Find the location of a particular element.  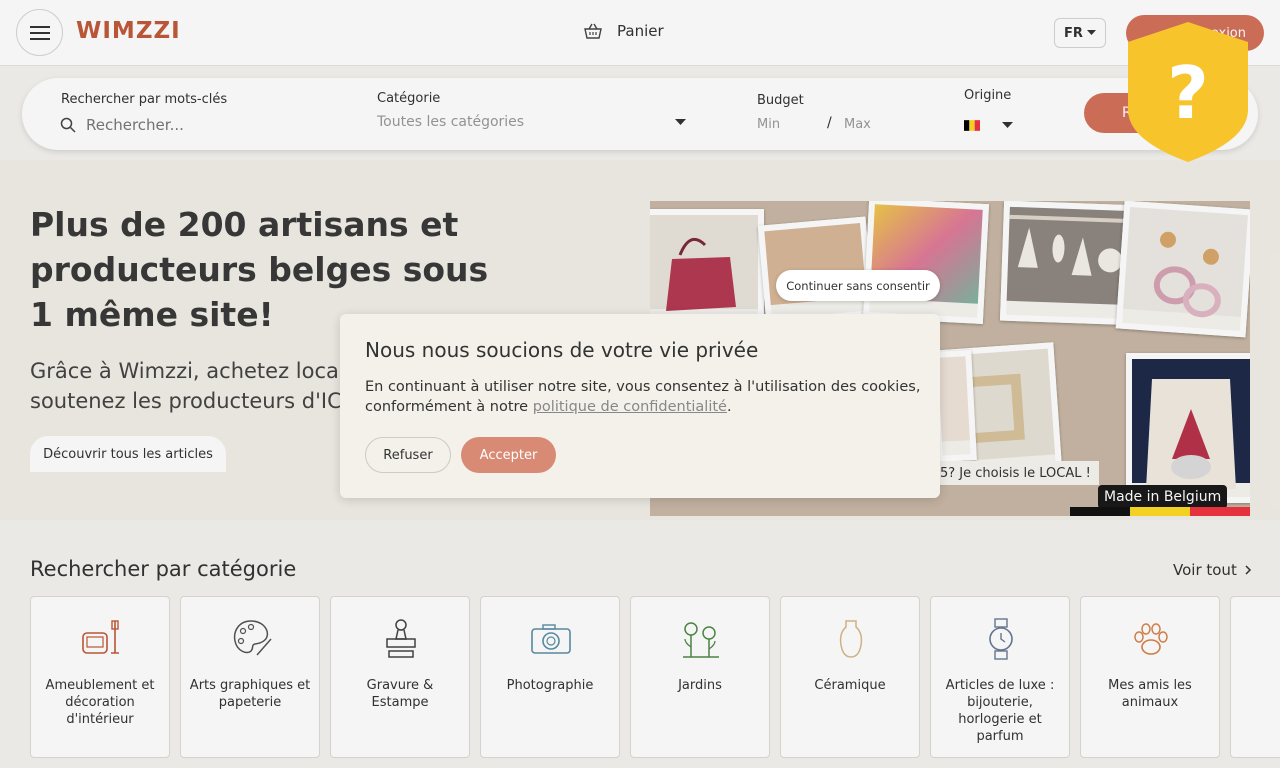

shield-question-icon: ? is located at coordinates (1188, 92).